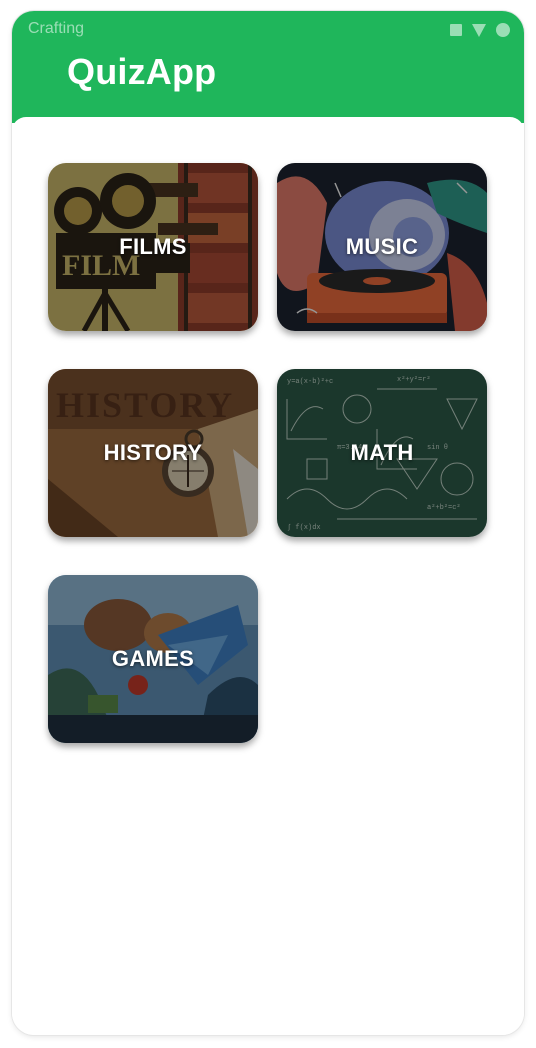 The height and width of the screenshot is (1048, 536). I want to click on status-bar: Crafting, so click(268, 30).